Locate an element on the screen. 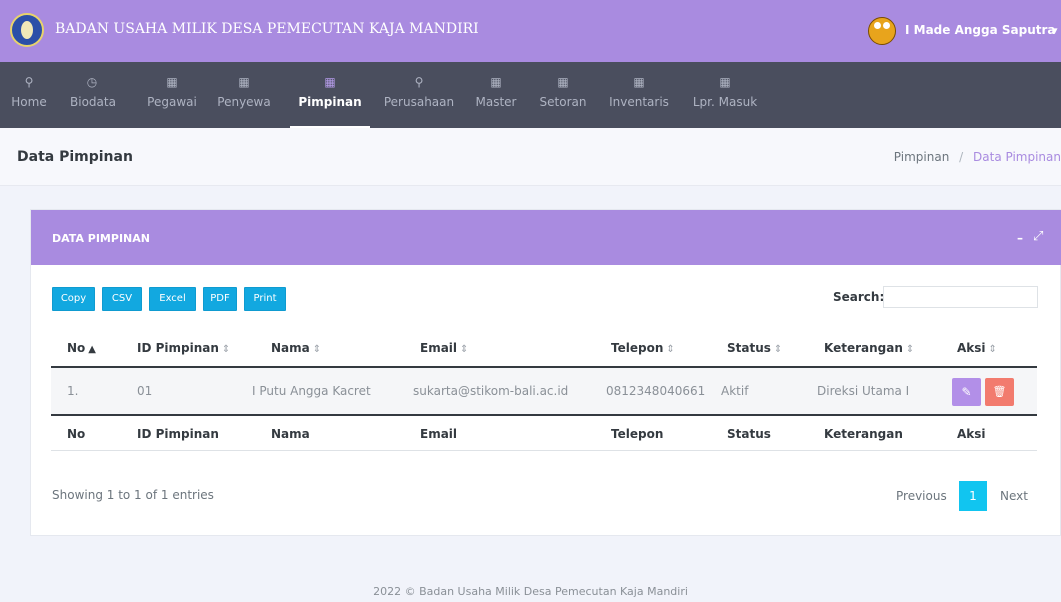 The image size is (1061, 602). column-header-label: No is located at coordinates (76, 348).